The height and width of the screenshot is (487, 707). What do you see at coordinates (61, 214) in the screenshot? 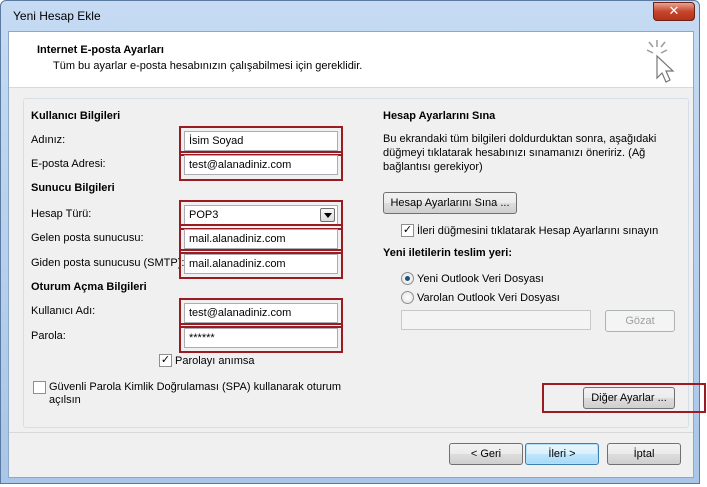
I see `account-type-label: Hesap Türü:` at bounding box center [61, 214].